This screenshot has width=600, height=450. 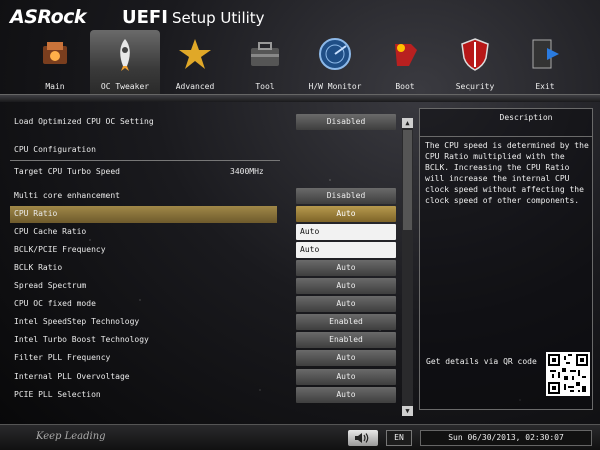 What do you see at coordinates (205, 305) in the screenshot?
I see `setting-cpu-oc-fixed-mode: CPU OC fixed mode Auto` at bounding box center [205, 305].